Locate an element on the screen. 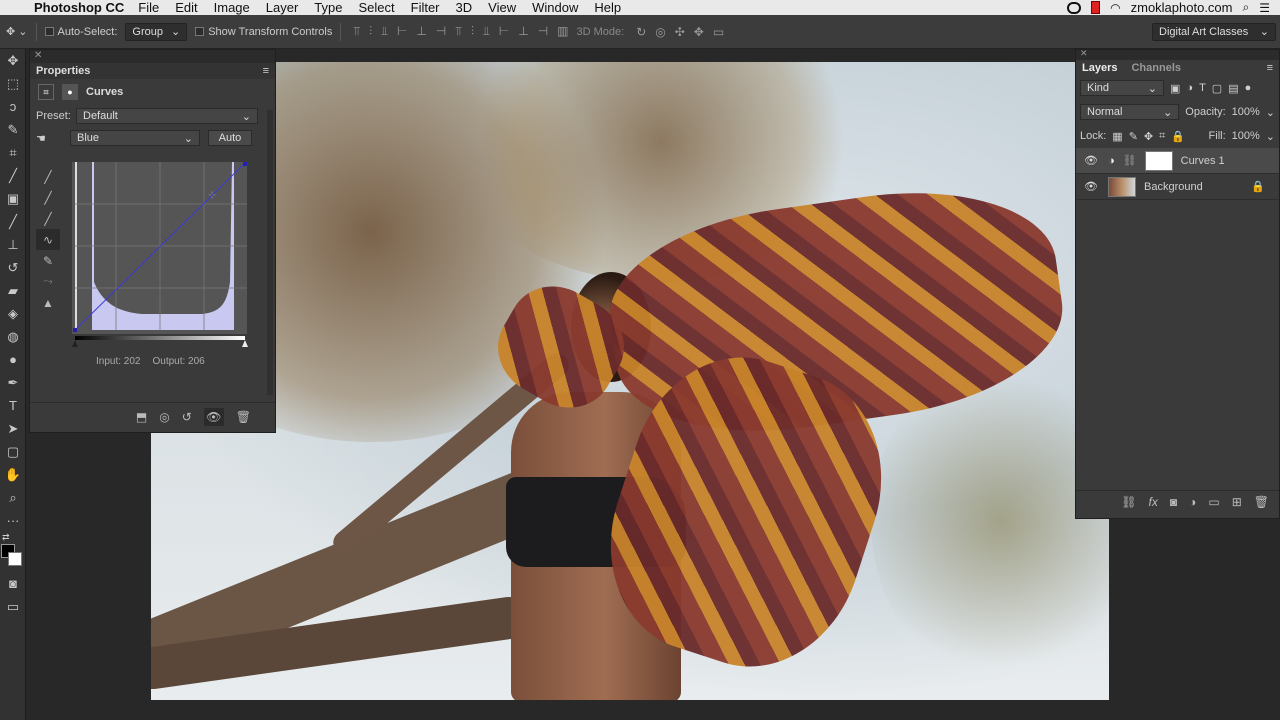  auto-select-checkbox: Auto-Select: is located at coordinates (80, 32).